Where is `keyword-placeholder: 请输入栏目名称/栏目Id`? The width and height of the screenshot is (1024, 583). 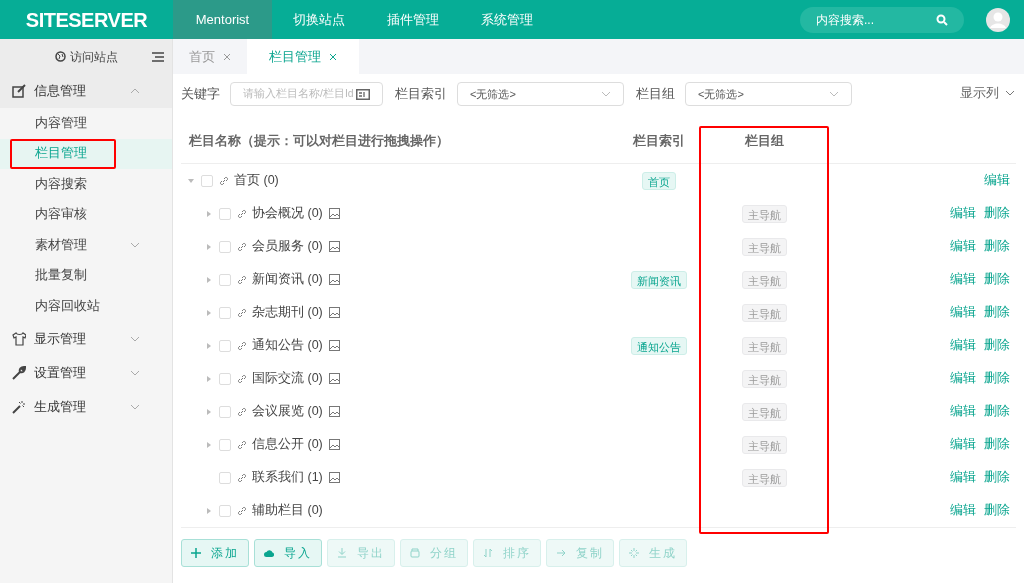
keyword-placeholder: 请输入栏目名称/栏目Id is located at coordinates (298, 94).